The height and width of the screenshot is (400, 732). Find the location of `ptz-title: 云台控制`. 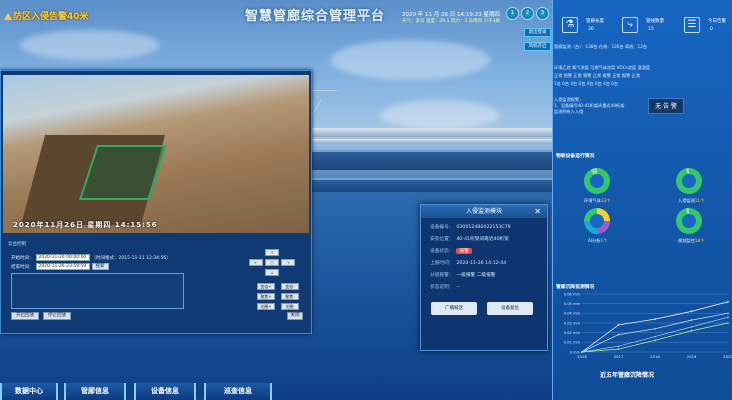

ptz-title: 云台控制 is located at coordinates (17, 244).